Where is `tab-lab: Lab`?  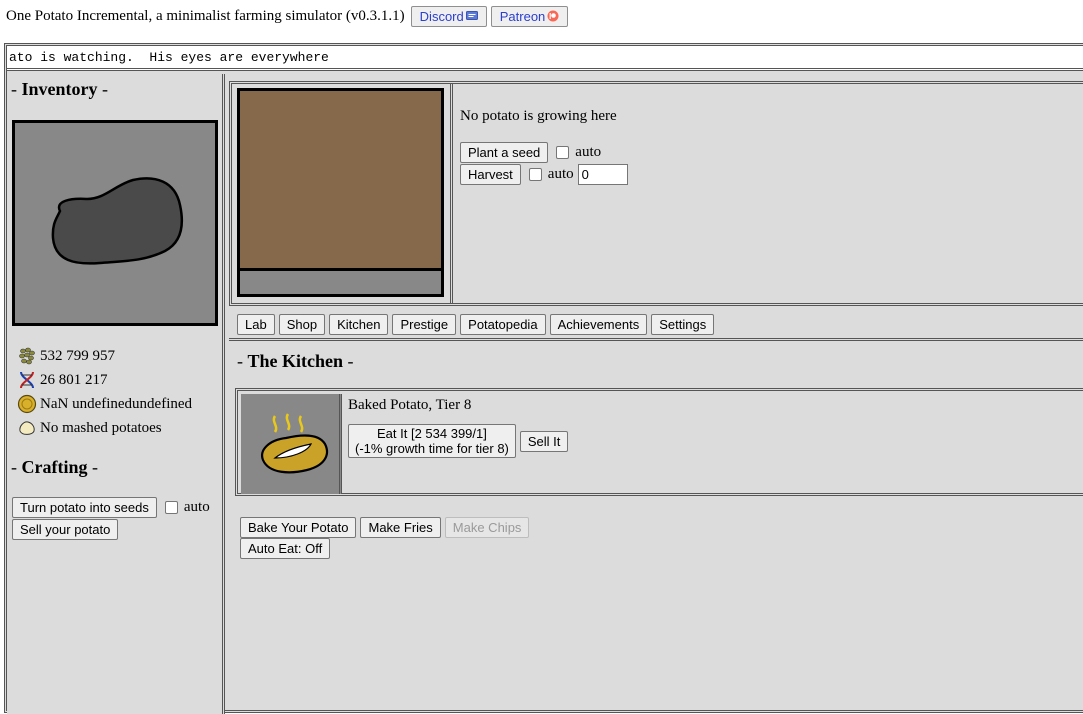 tab-lab: Lab is located at coordinates (256, 324).